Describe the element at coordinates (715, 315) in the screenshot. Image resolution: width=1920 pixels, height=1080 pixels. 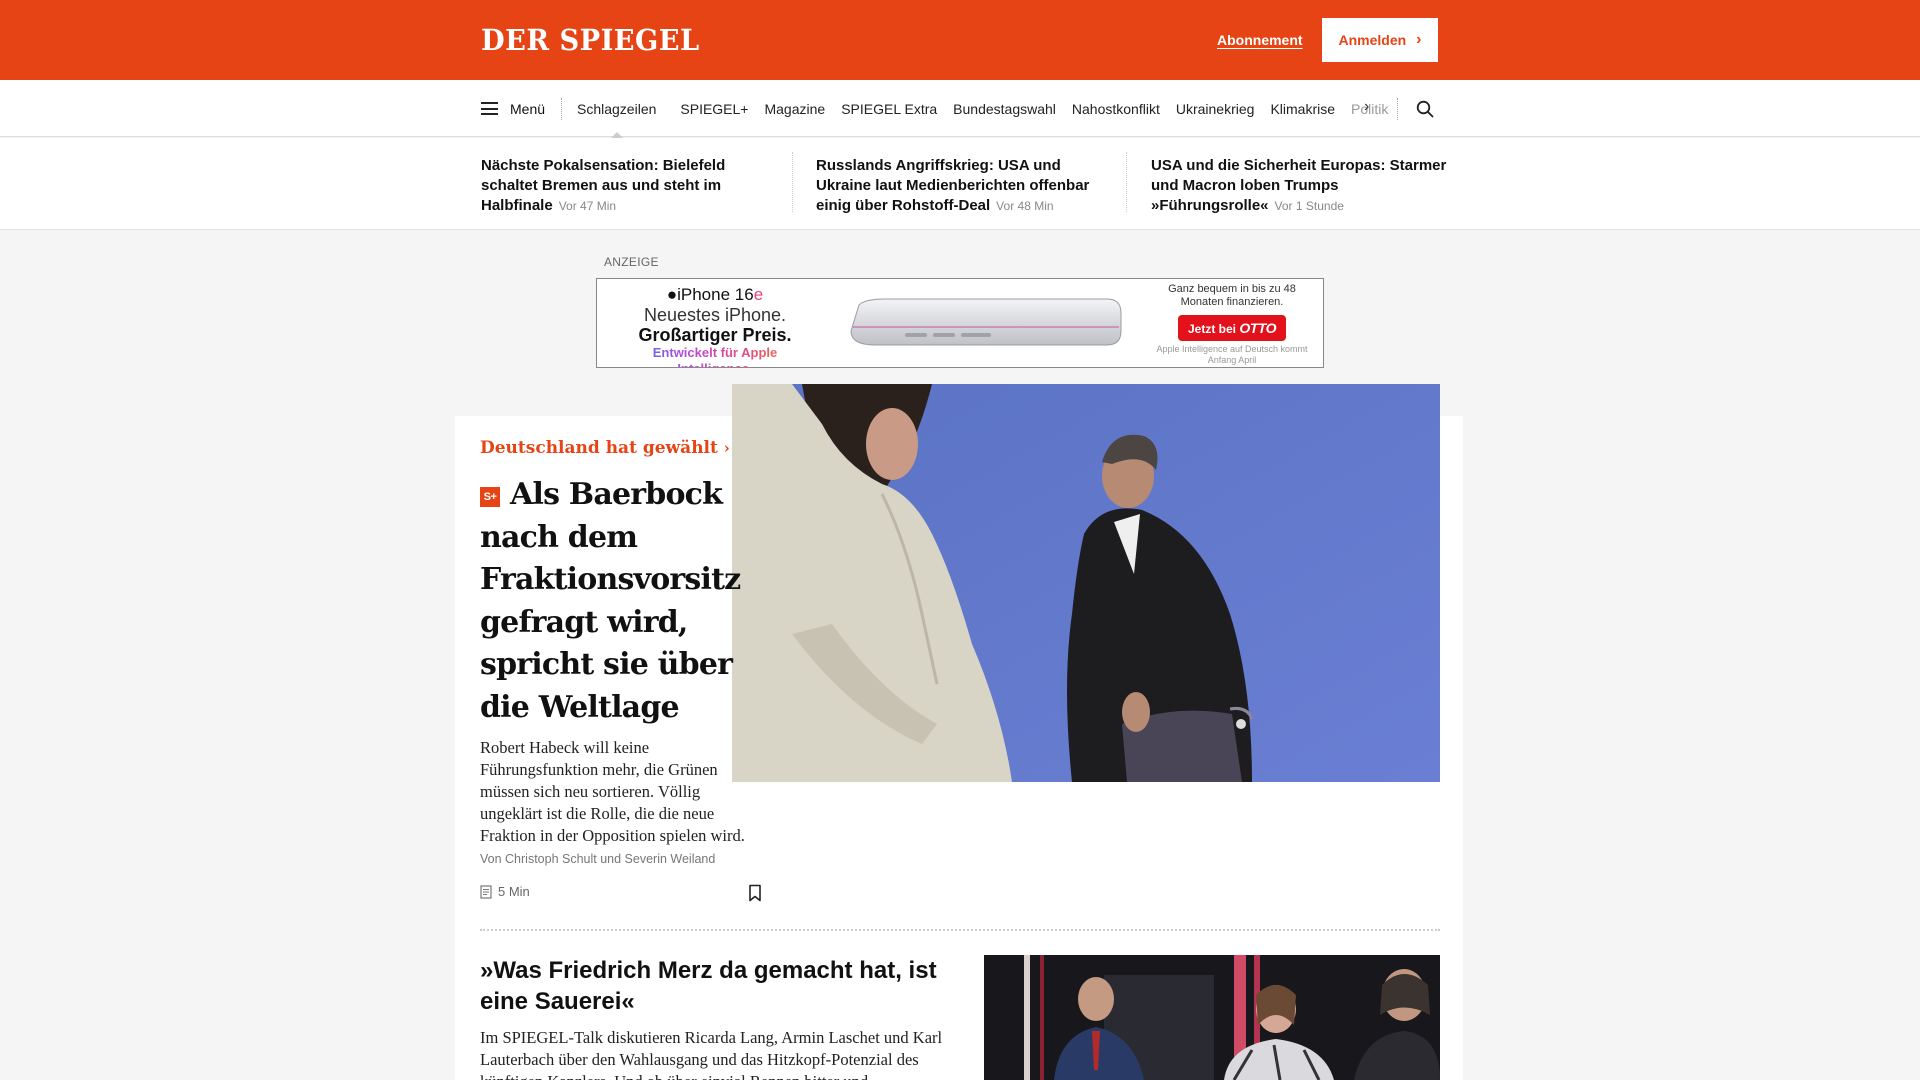
I see `ad-line-1: Neuestes iPhone.` at that location.